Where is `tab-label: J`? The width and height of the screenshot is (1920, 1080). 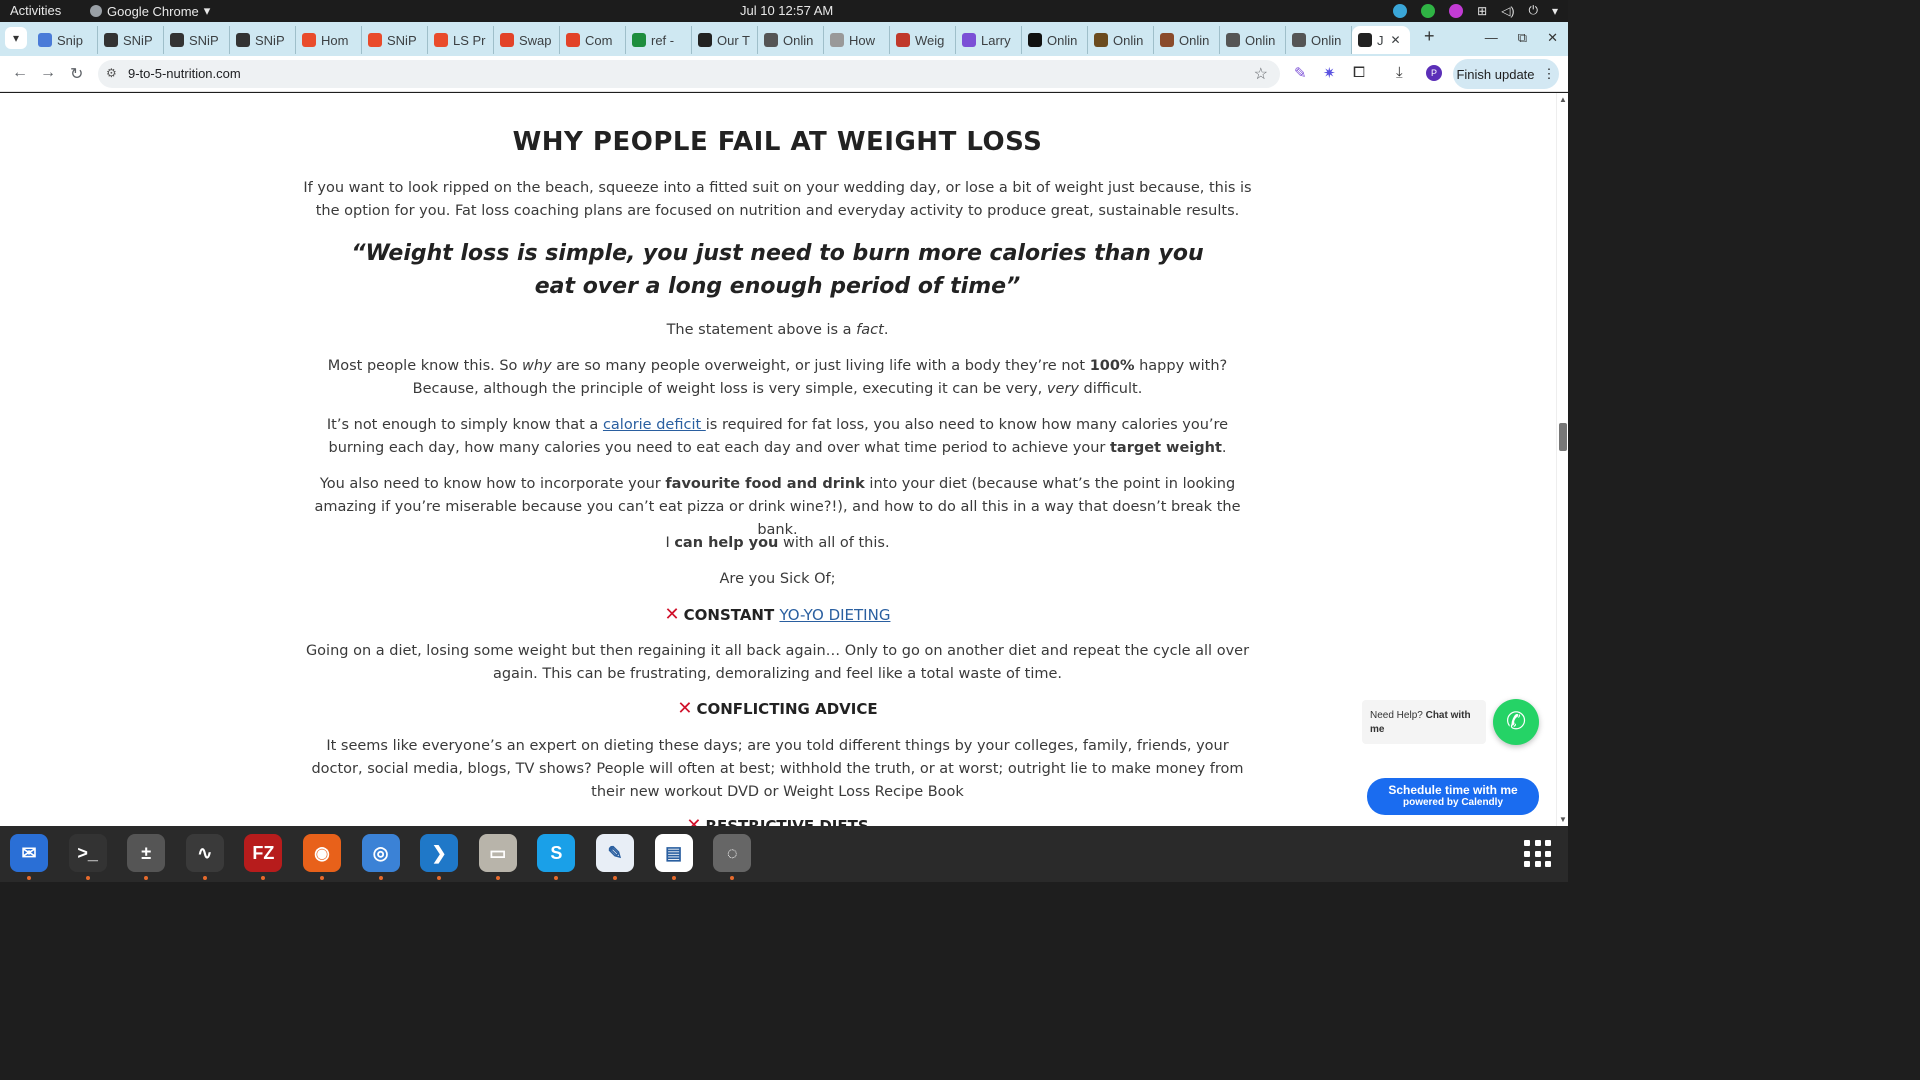 tab-label: J is located at coordinates (1380, 40).